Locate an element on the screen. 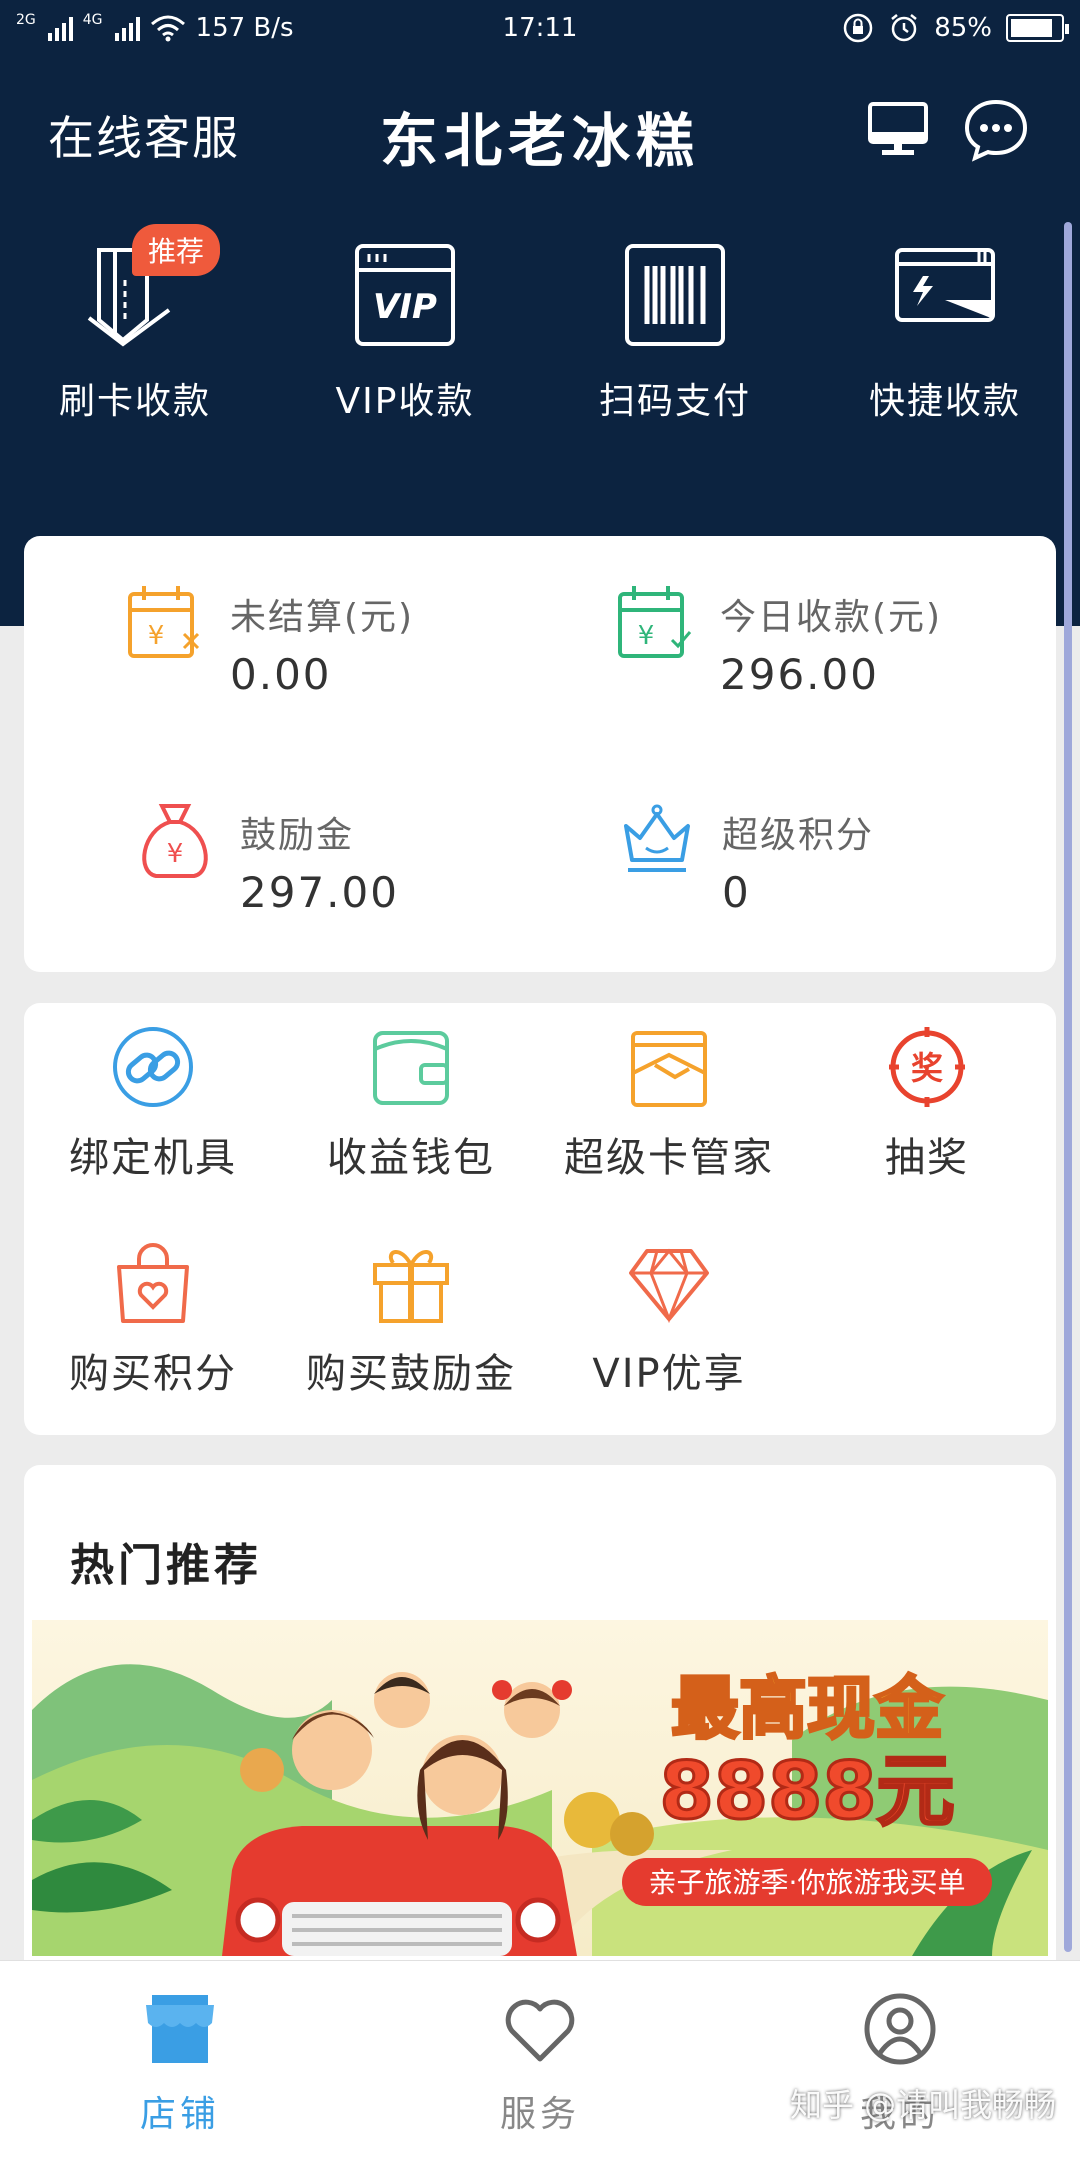 This screenshot has height=2160, width=1080. watermark: 知乎 @请叫我畅畅 is located at coordinates (923, 2105).